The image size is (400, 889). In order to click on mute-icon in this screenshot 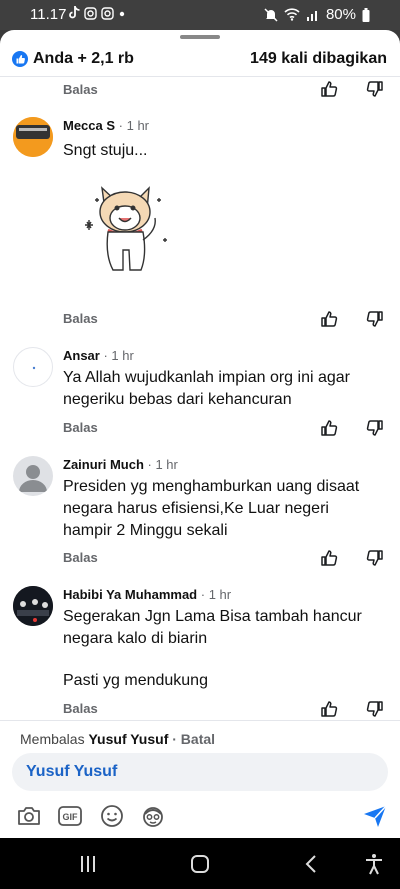, I will do `click(271, 14)`.